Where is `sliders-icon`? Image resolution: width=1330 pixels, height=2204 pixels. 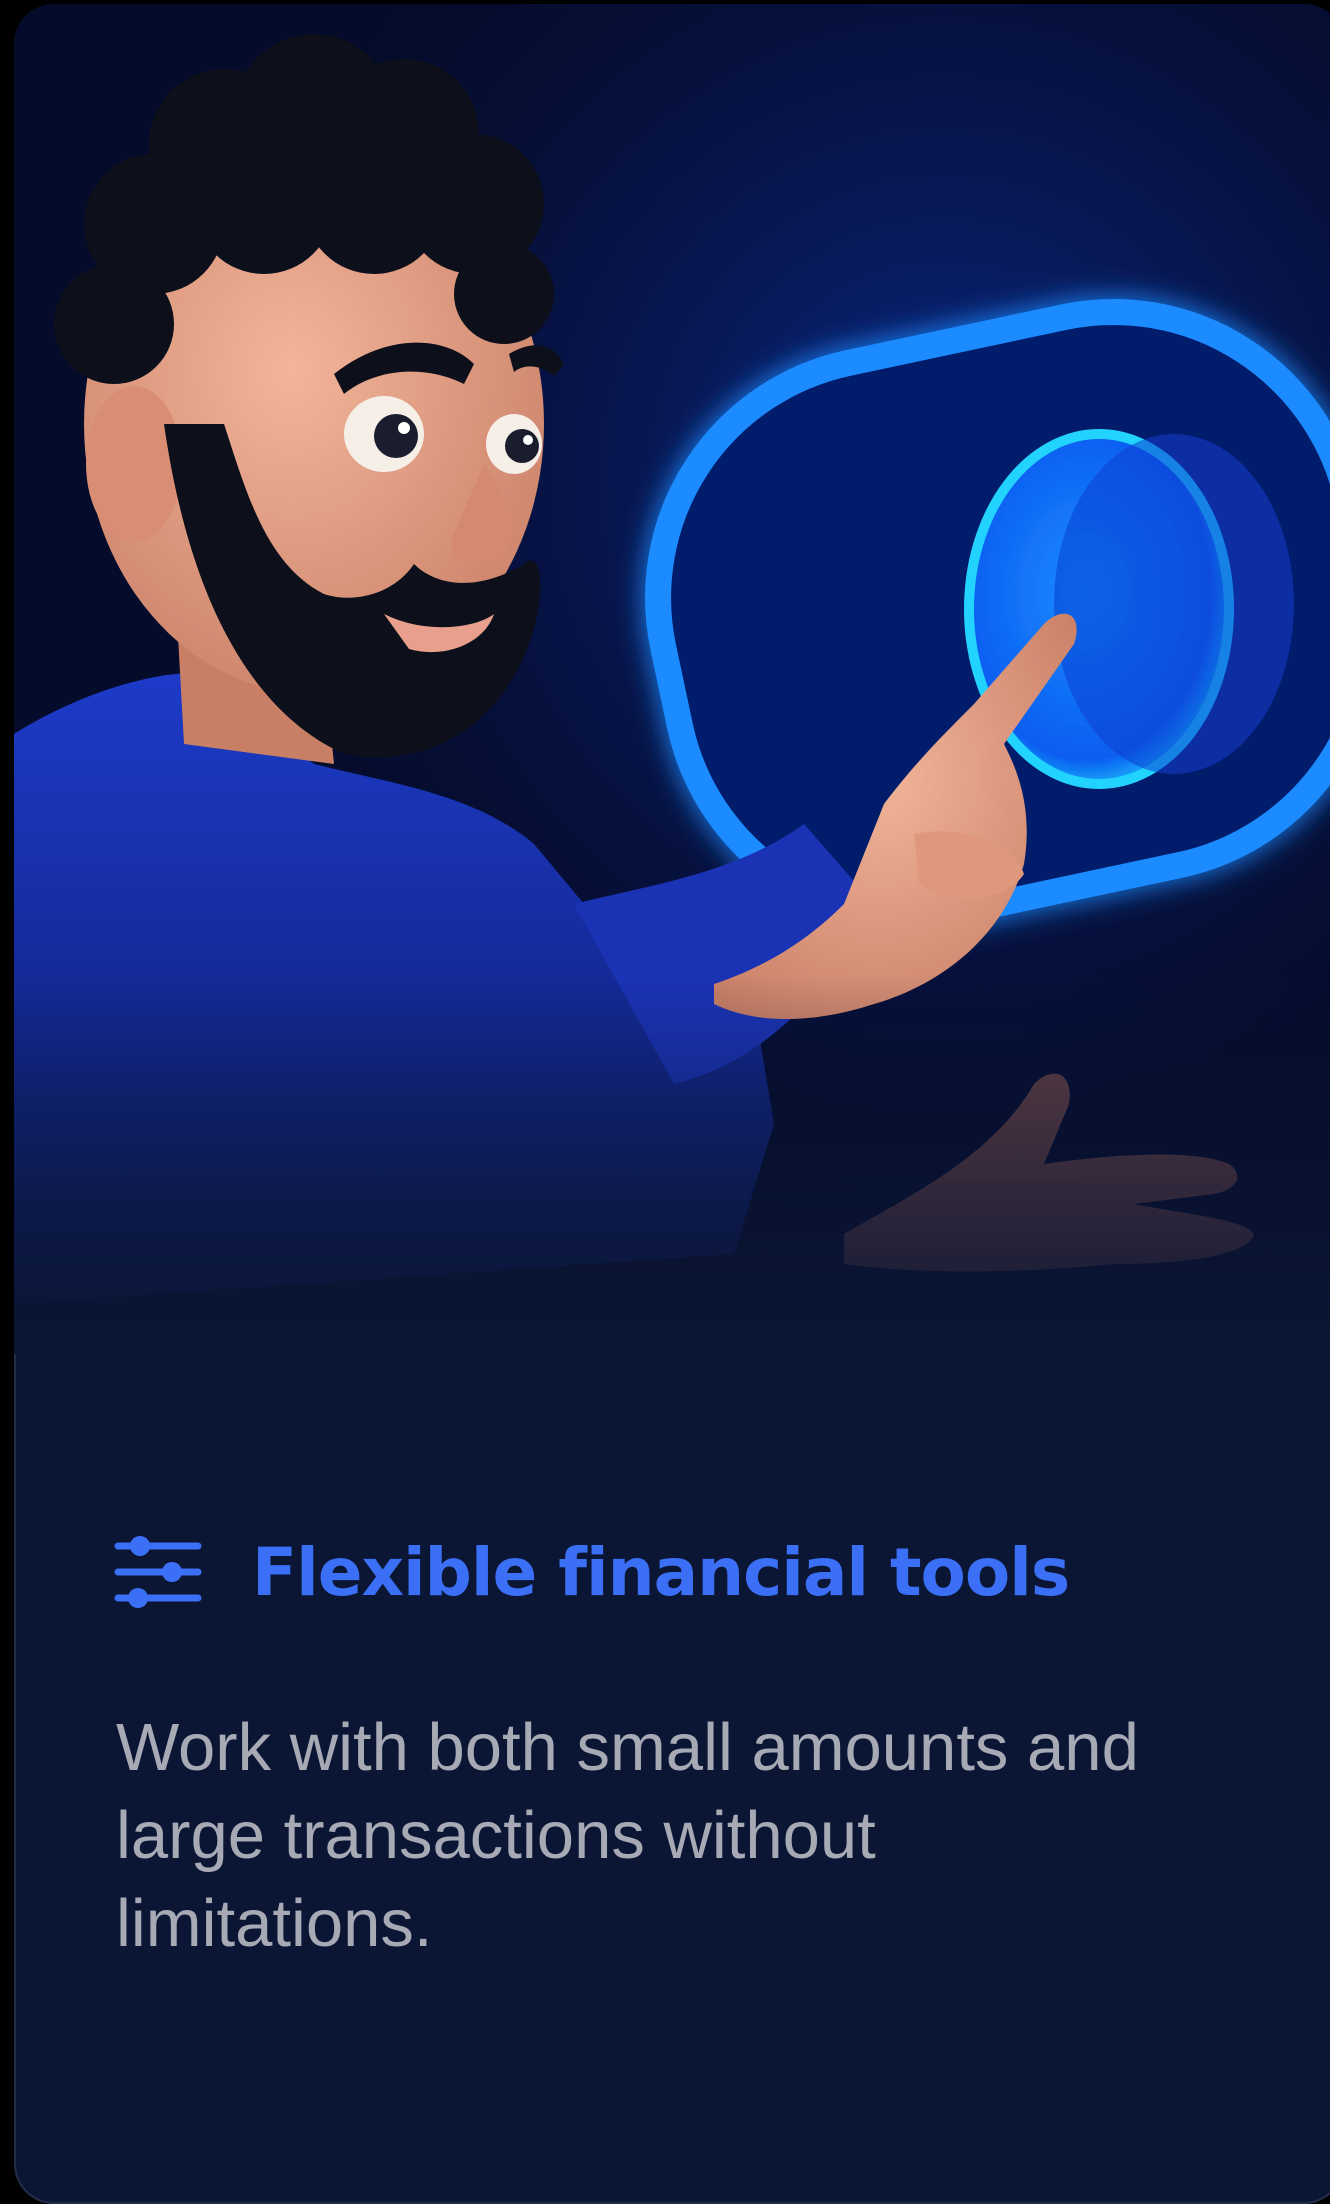 sliders-icon is located at coordinates (158, 1572).